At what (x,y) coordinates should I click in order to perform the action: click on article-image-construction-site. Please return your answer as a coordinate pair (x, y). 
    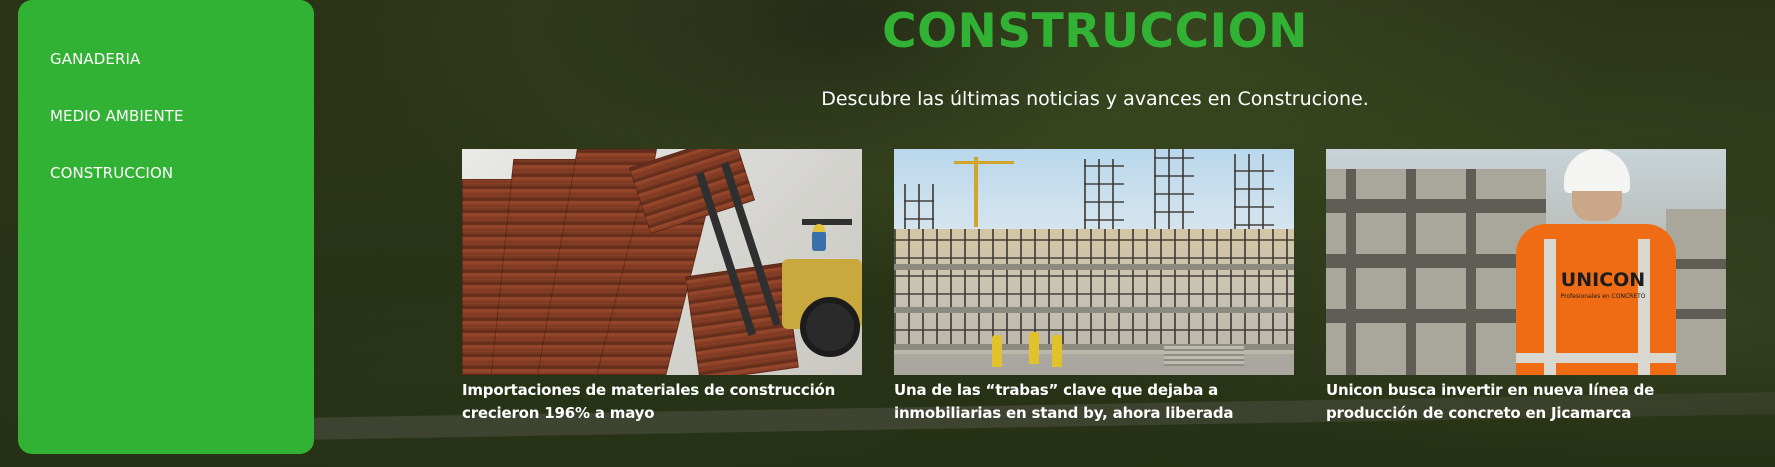
    Looking at the image, I should click on (1094, 262).